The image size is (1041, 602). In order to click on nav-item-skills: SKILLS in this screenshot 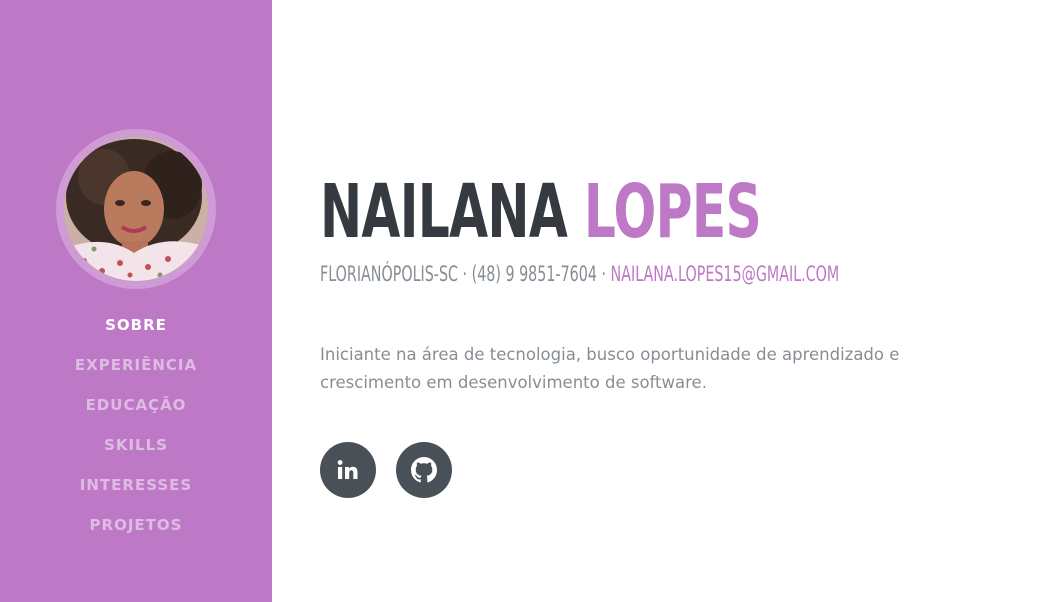, I will do `click(136, 454)`.